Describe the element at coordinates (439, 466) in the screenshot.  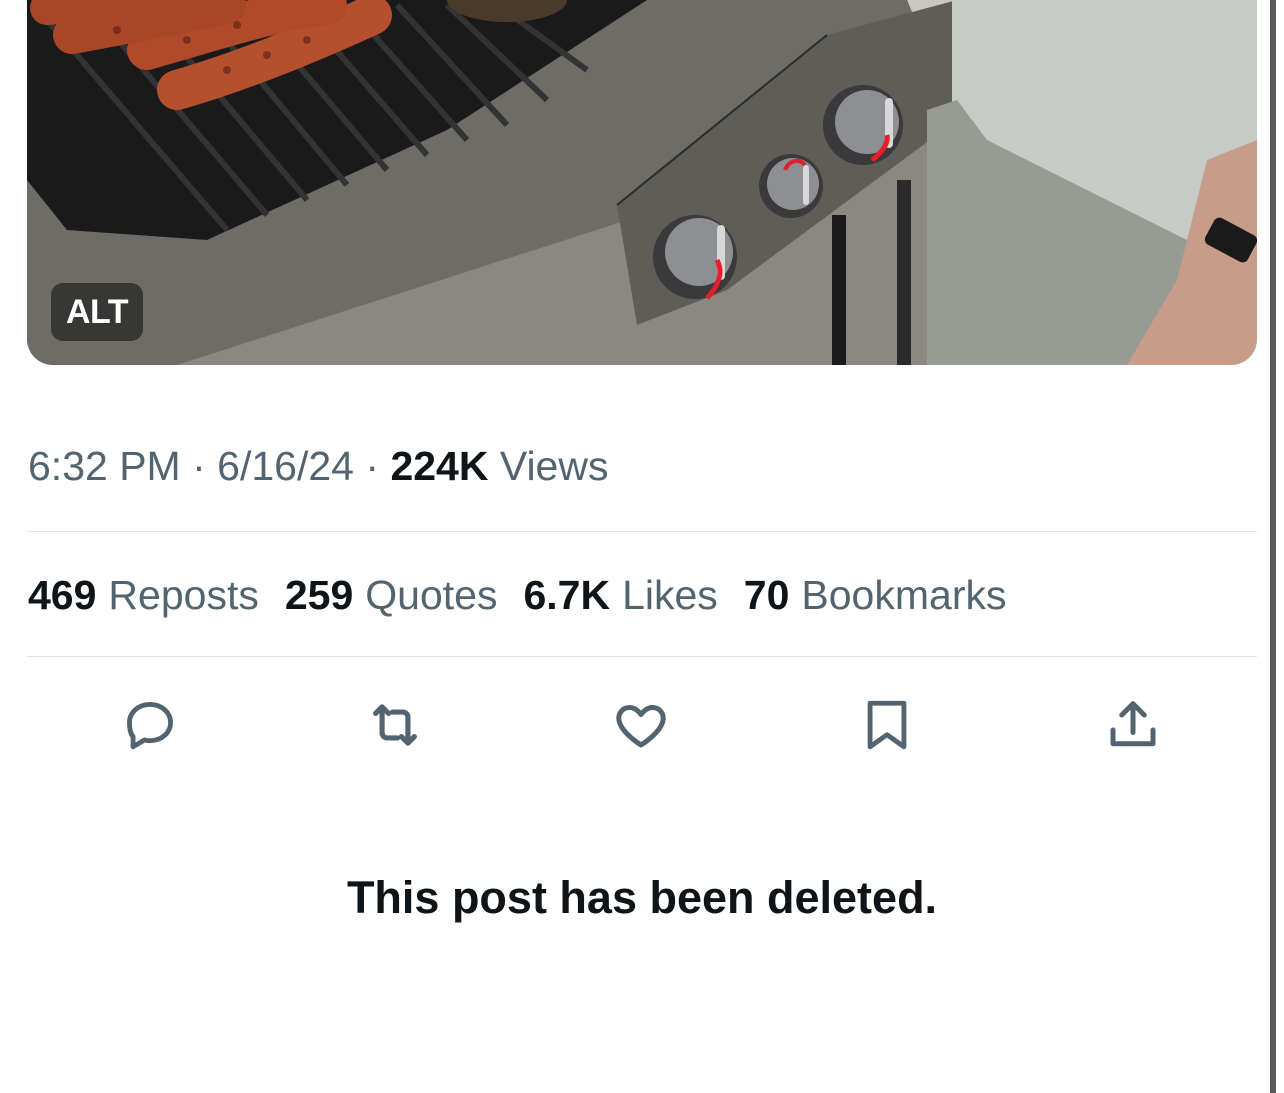
I see `views-count: 224K` at that location.